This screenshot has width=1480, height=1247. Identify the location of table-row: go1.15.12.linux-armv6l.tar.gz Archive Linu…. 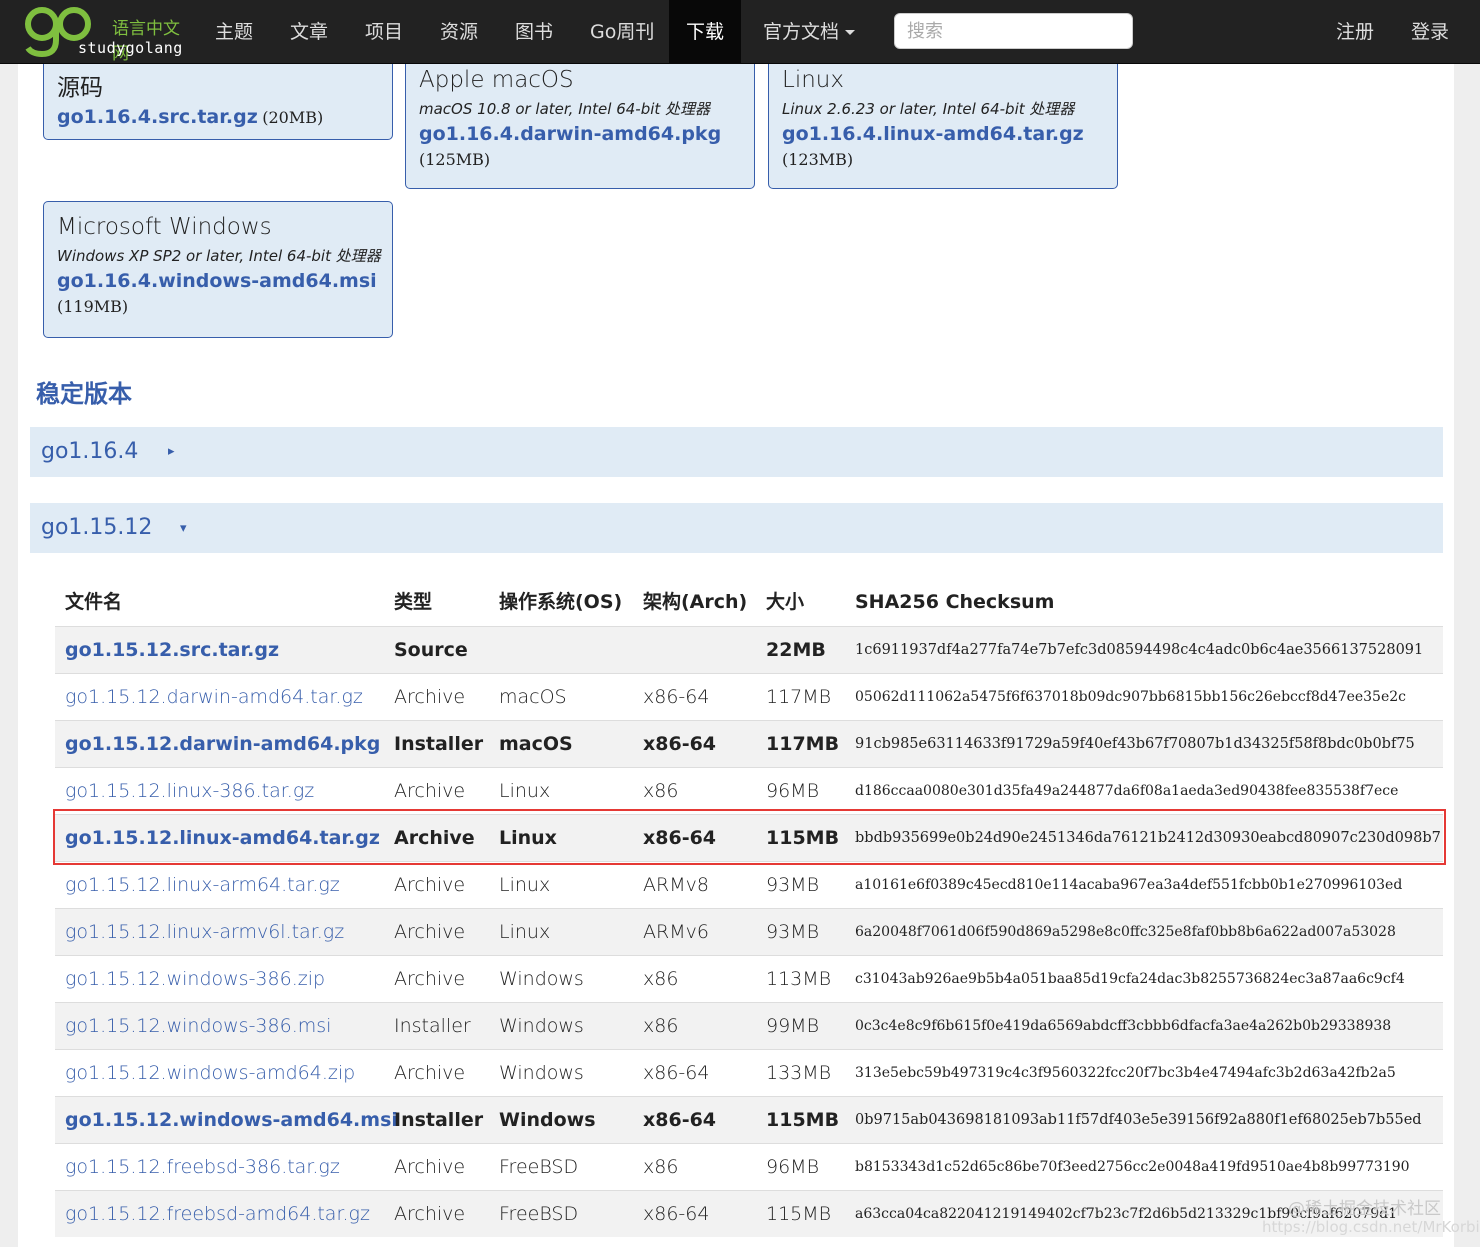
(749, 931).